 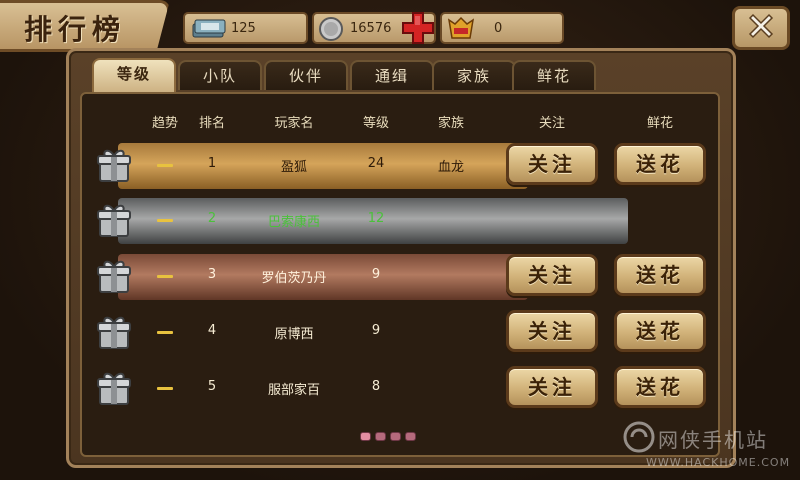 What do you see at coordinates (418, 30) in the screenshot?
I see `red-plus-icon` at bounding box center [418, 30].